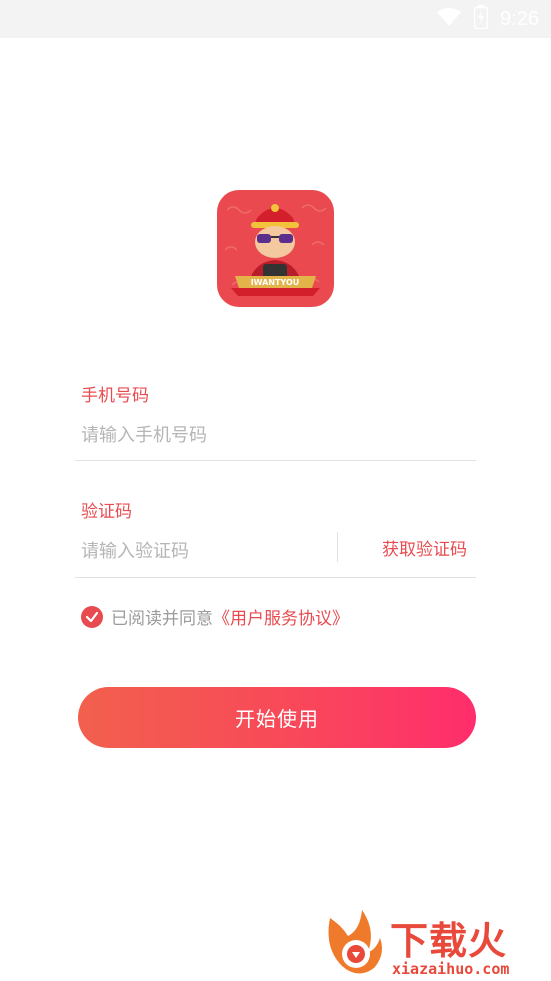 The height and width of the screenshot is (981, 551). I want to click on code-input, so click(206, 551).